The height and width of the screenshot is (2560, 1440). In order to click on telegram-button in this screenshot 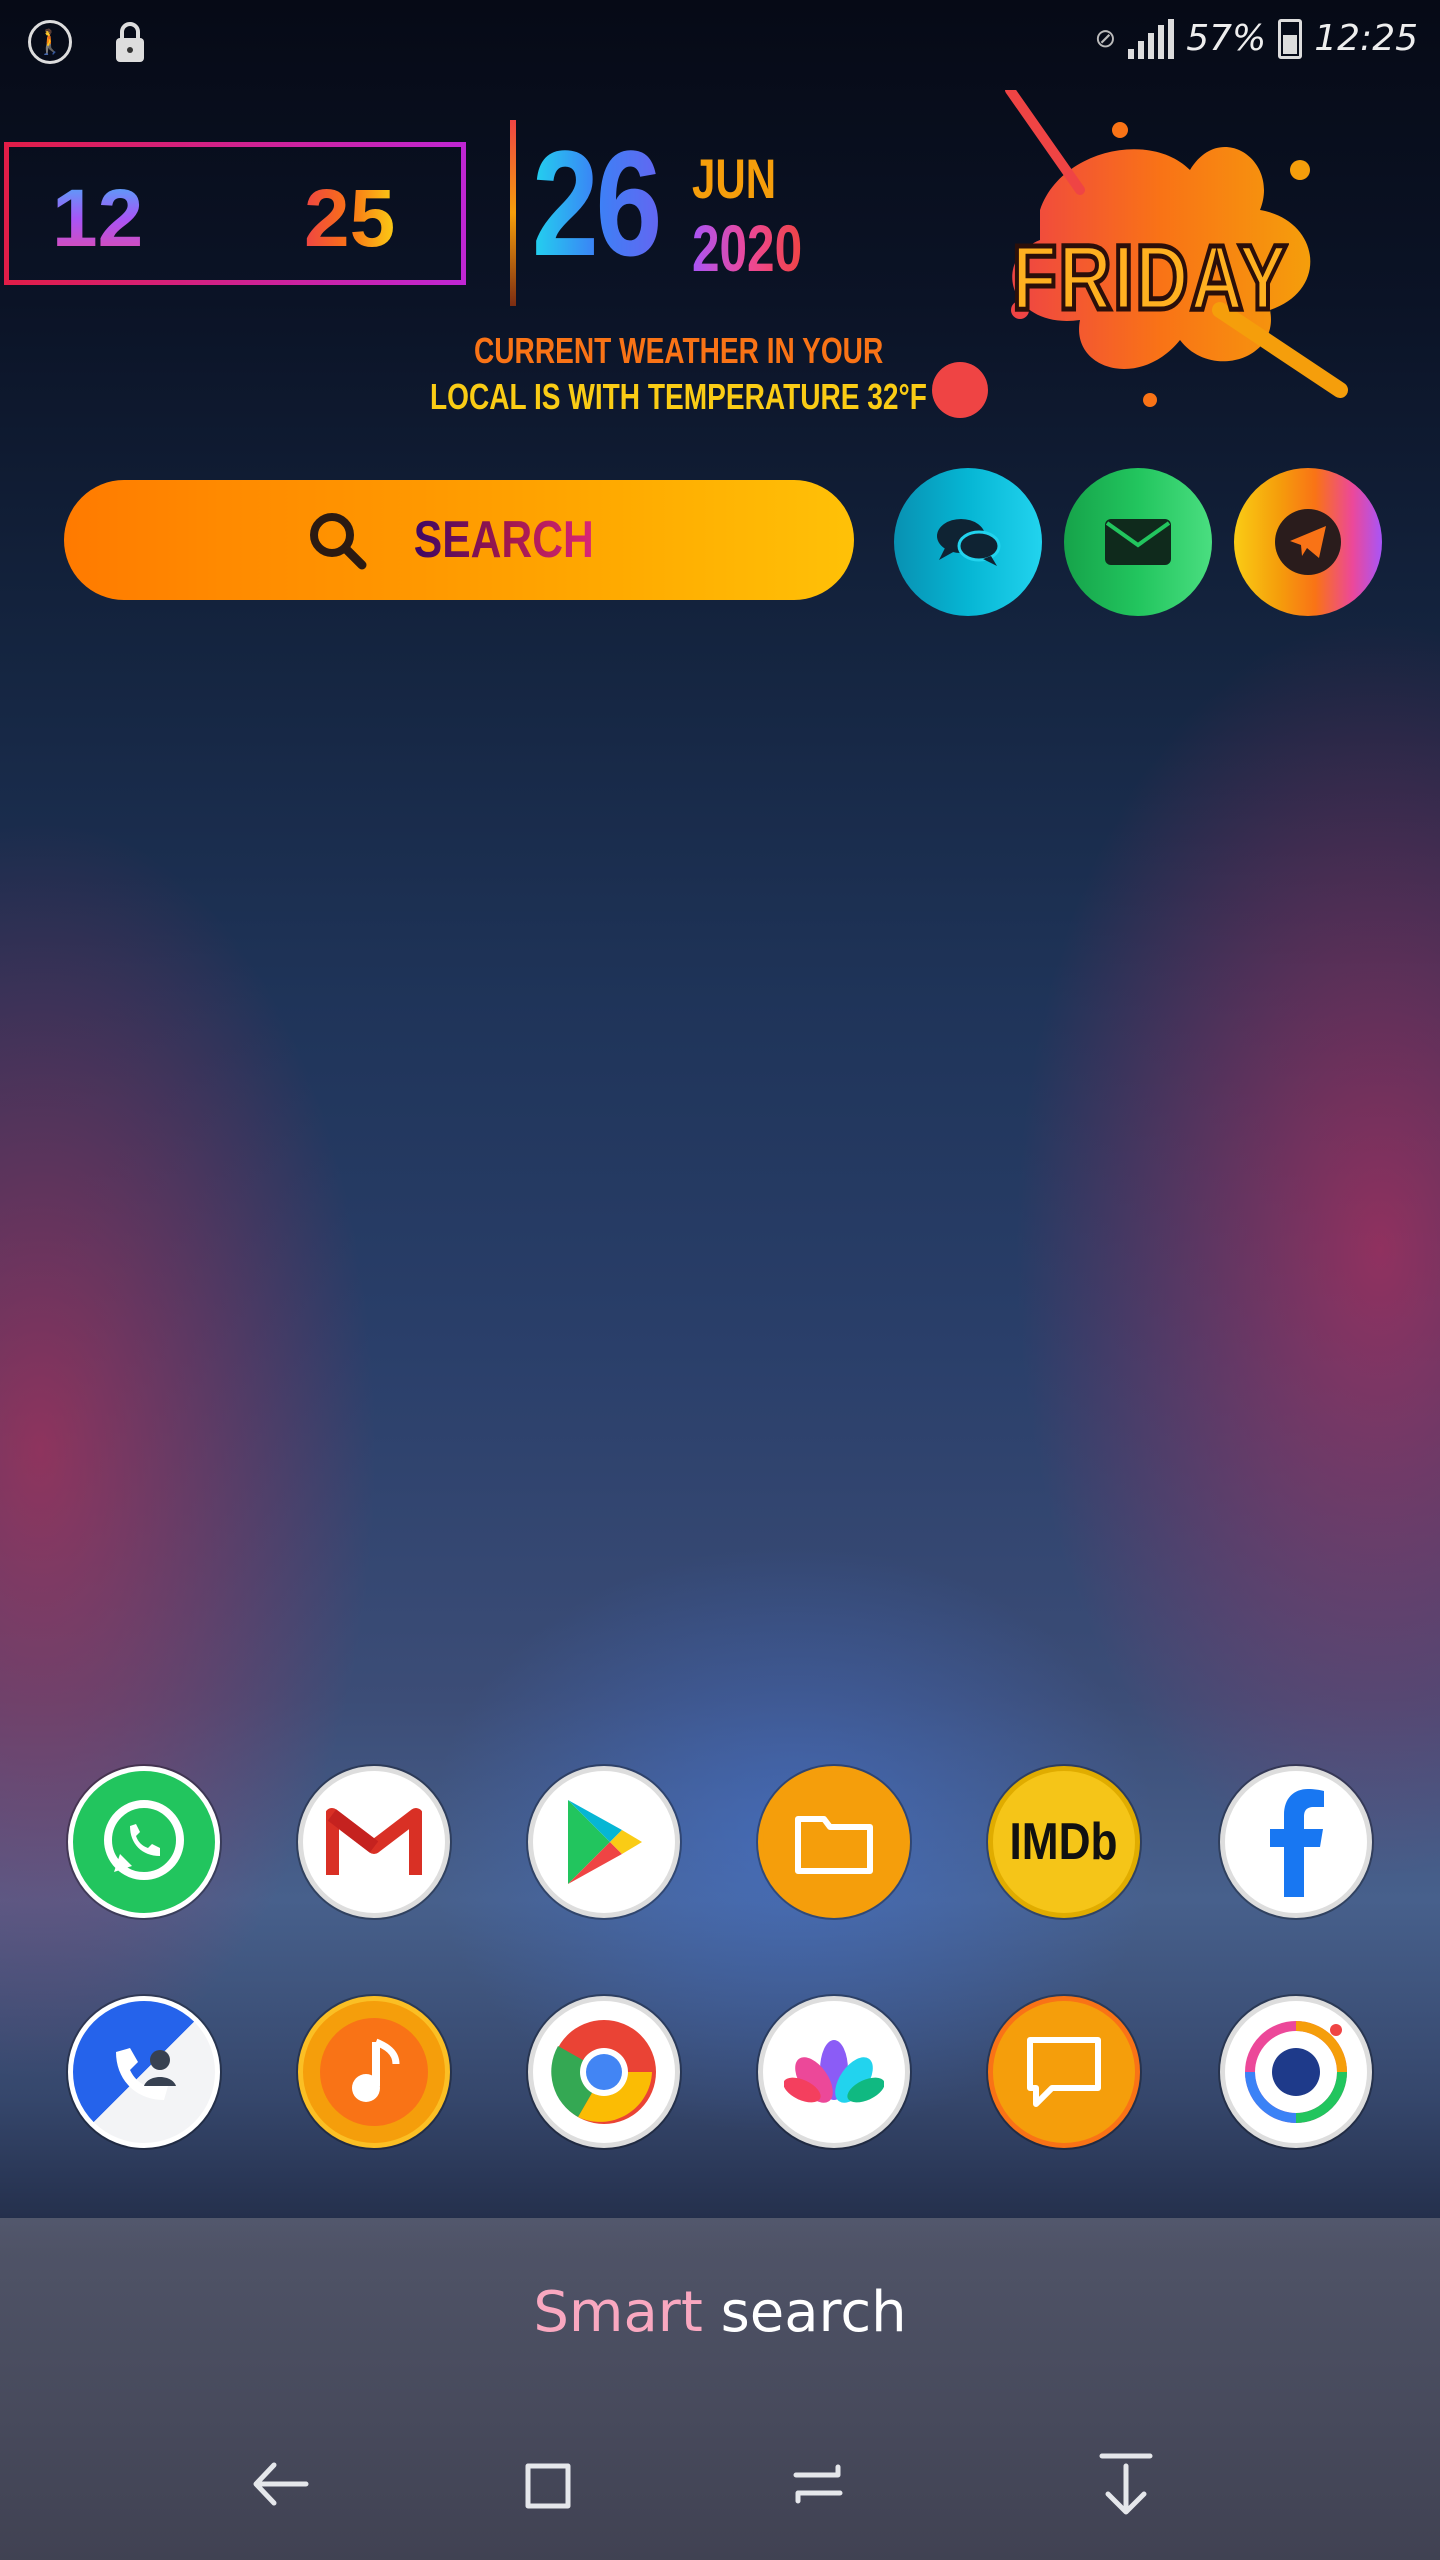, I will do `click(1308, 542)`.